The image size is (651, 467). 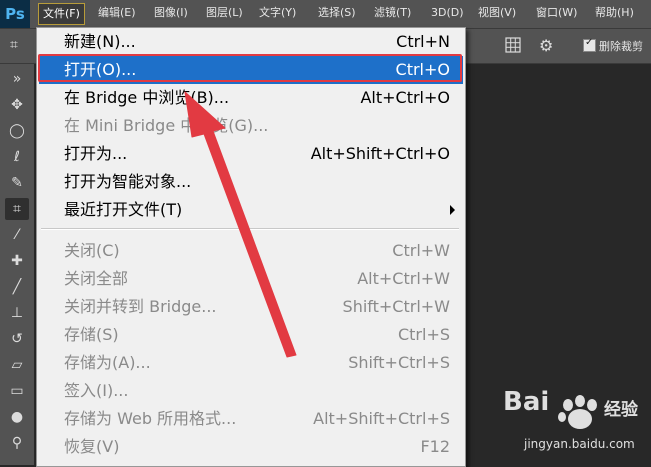 What do you see at coordinates (251, 98) in the screenshot?
I see `menu-item-browse-in-bridge: 在 Bridge 中浏览(B)... Alt+Ctrl+O` at bounding box center [251, 98].